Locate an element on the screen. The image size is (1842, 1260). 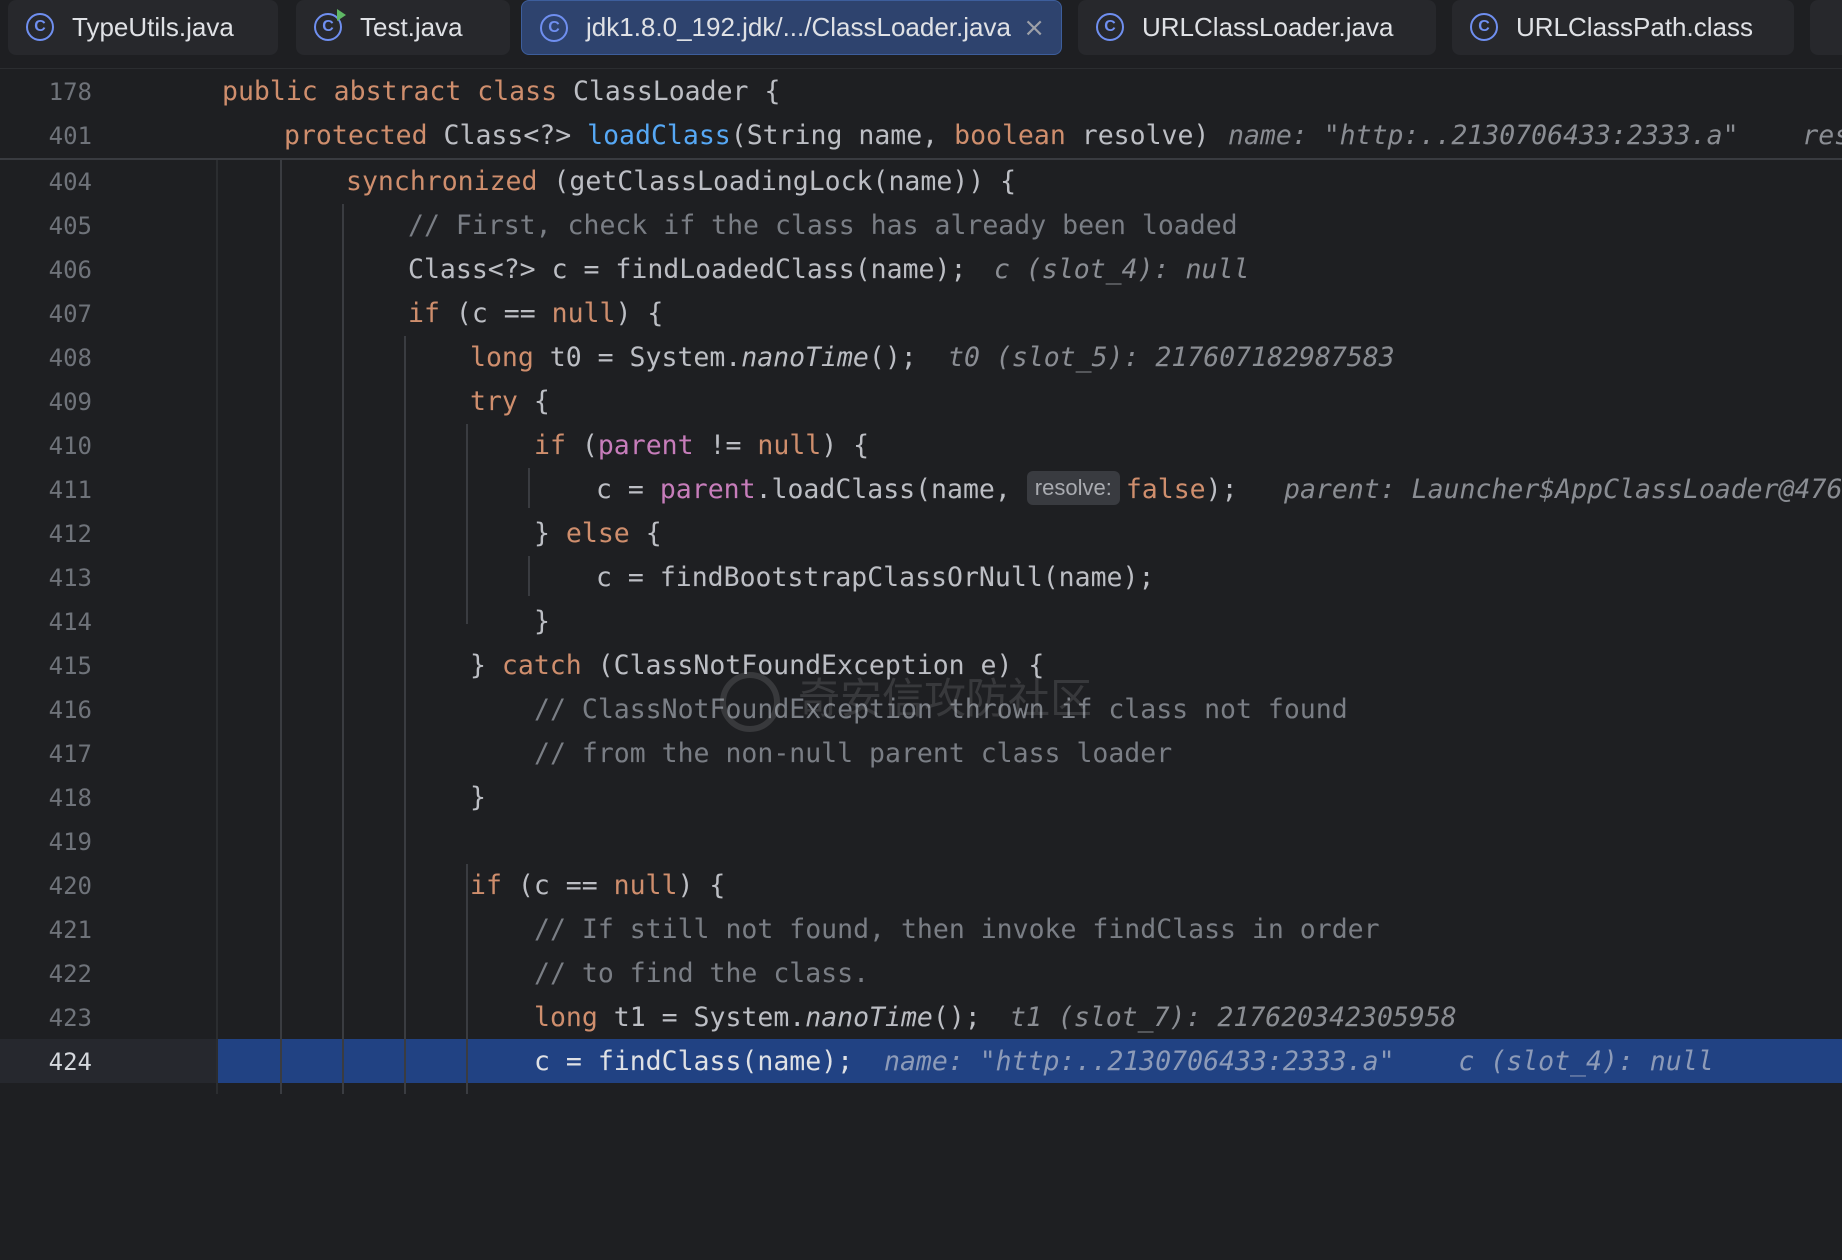
watermark-text: 奇安信攻防社区 is located at coordinates (945, 698).